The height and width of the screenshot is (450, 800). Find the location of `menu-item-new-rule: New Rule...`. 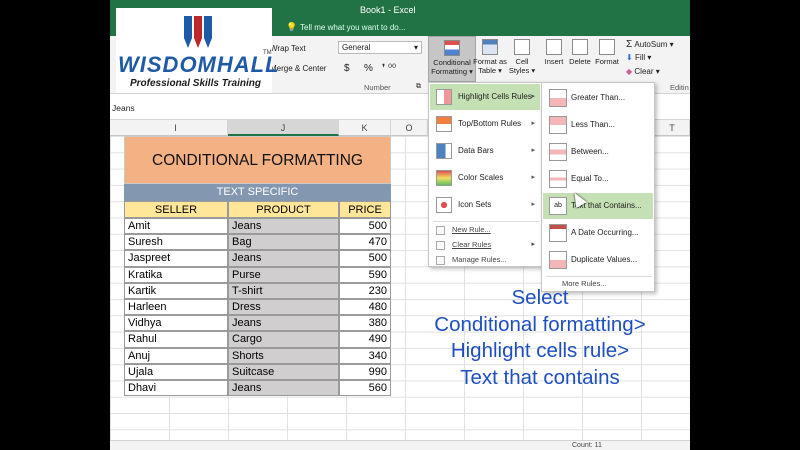

menu-item-new-rule: New Rule... is located at coordinates (485, 230).